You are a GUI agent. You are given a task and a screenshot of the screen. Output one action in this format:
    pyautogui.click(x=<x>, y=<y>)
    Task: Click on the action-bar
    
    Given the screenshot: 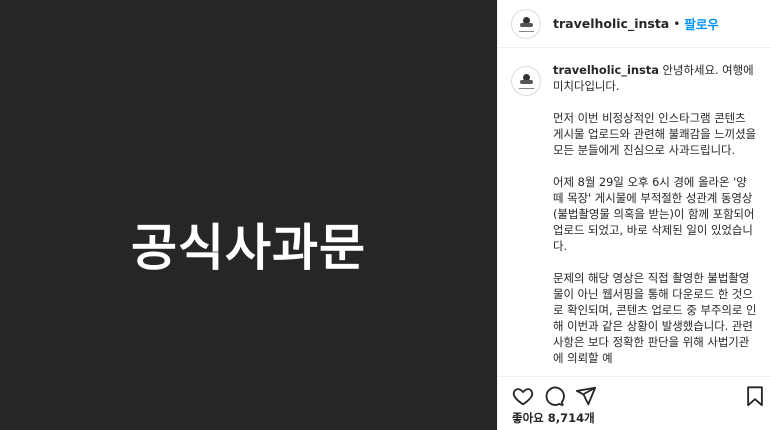 What is the action you would take?
    pyautogui.click(x=634, y=392)
    